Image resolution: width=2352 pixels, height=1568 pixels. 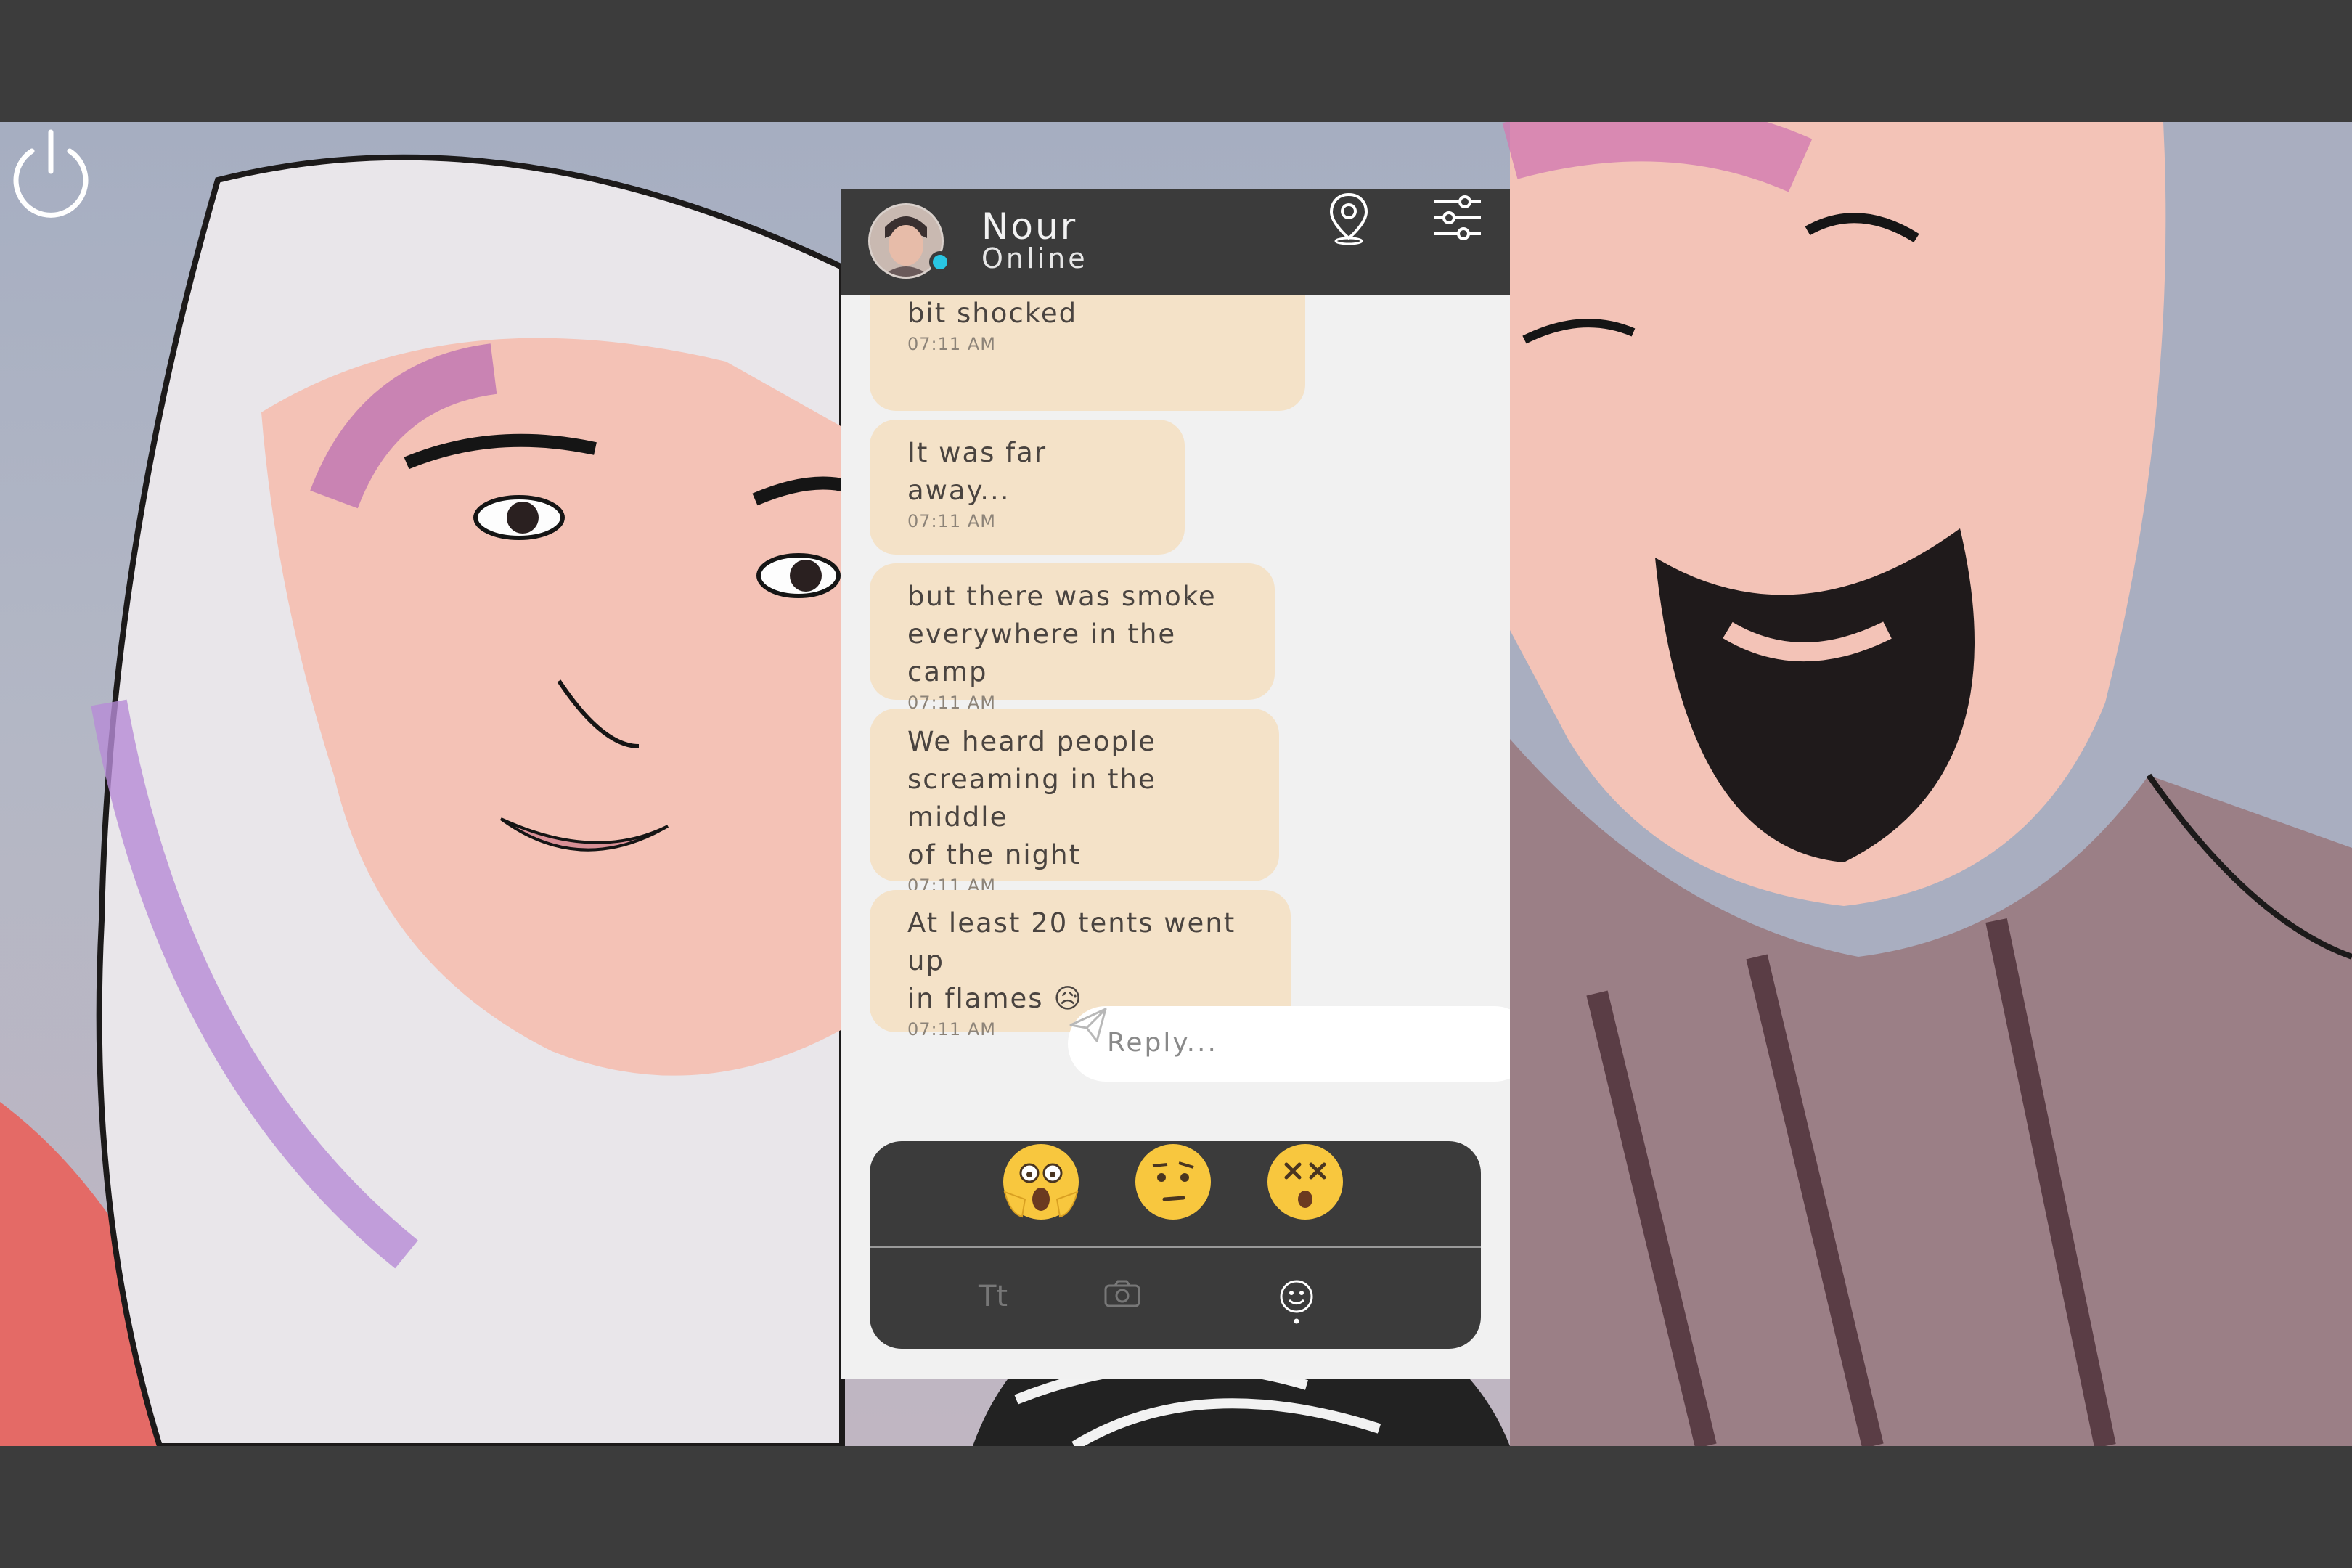 I want to click on text-tab-label: Tt, so click(x=993, y=1297).